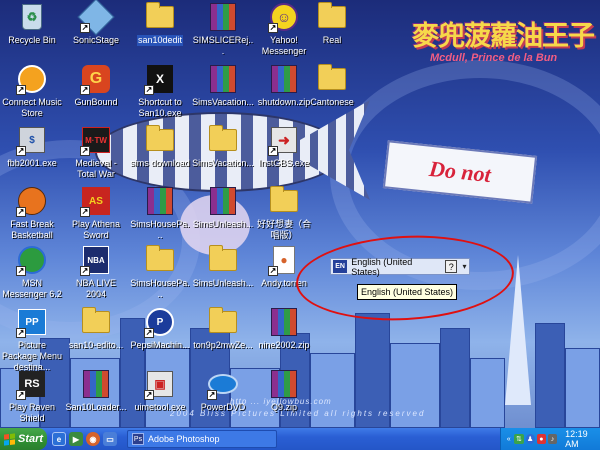 This screenshot has height=450, width=600. Describe the element at coordinates (32, 272) in the screenshot. I see `desktop-icon: ↗ MSN Messenger 6.2` at that location.